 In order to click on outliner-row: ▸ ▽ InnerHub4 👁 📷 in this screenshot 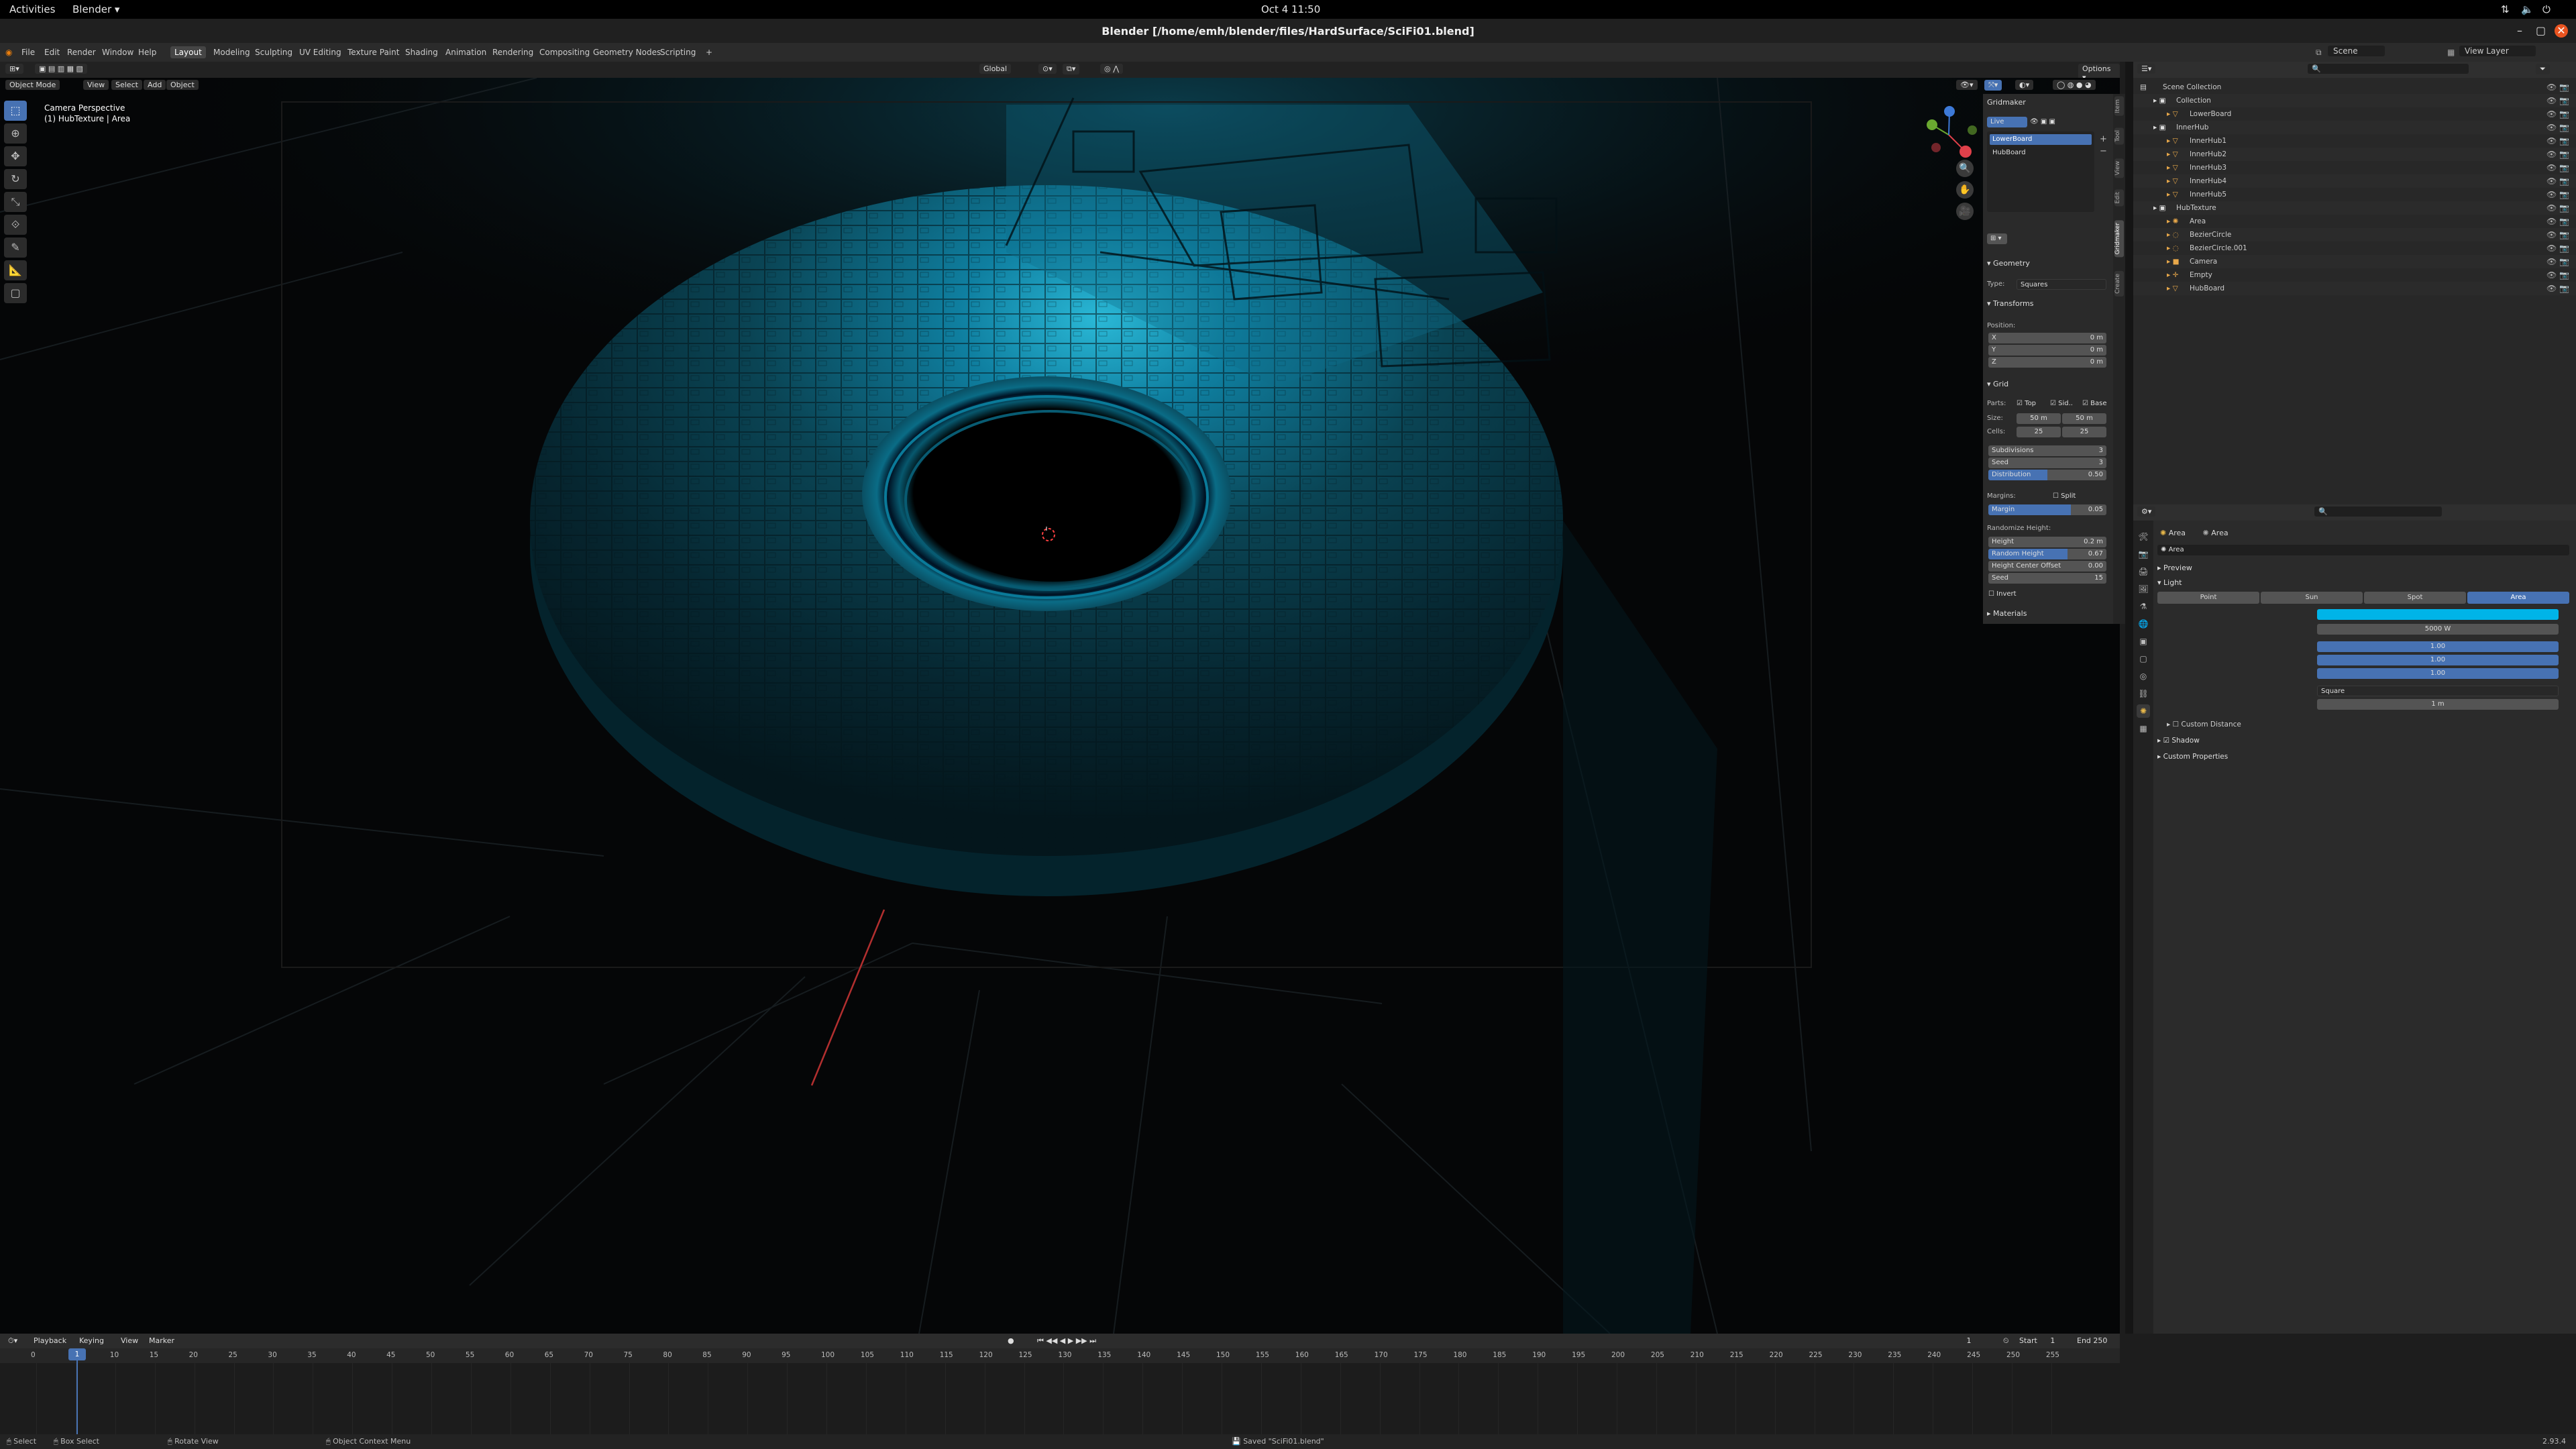, I will do `click(2354, 181)`.